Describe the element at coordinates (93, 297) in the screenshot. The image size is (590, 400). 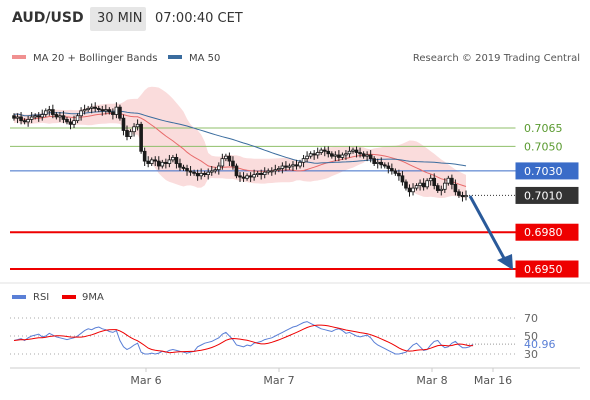
I see `legend-9ma-label: 9MA` at that location.